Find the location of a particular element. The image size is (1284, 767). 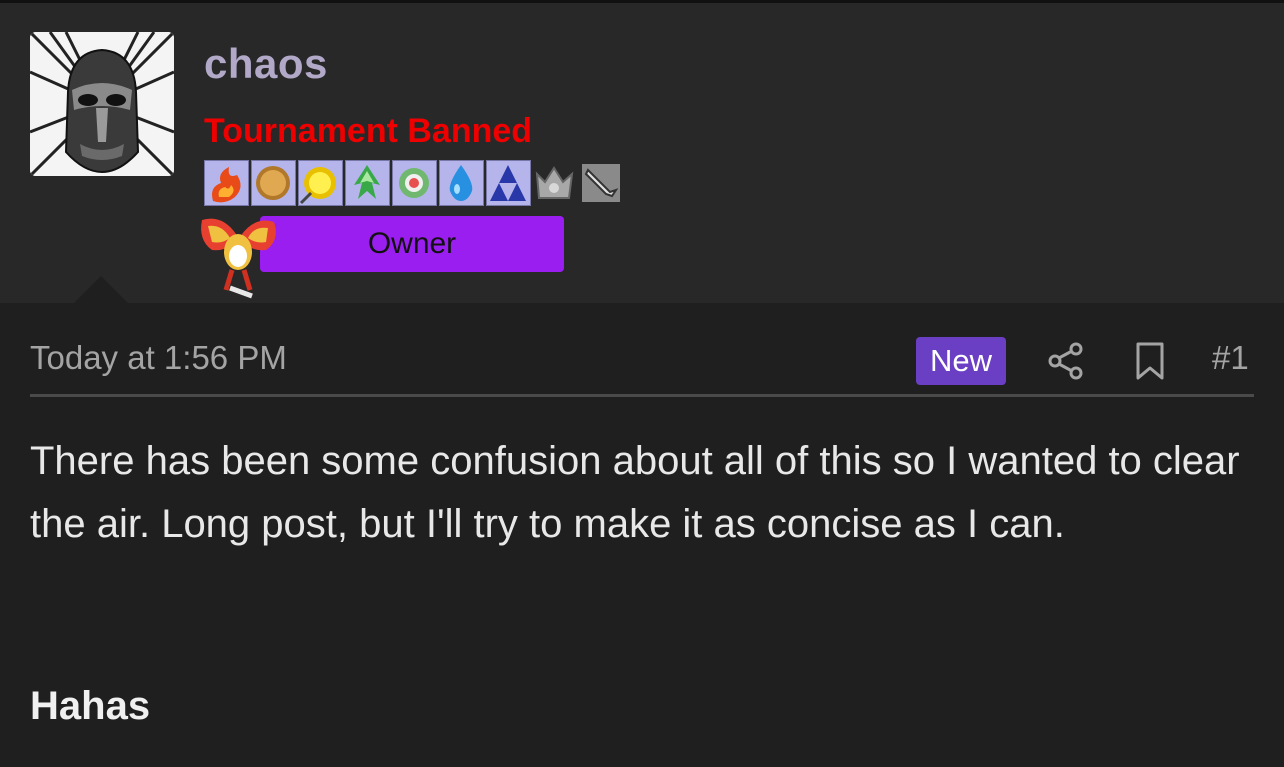

fire-badge-icon is located at coordinates (226, 183).